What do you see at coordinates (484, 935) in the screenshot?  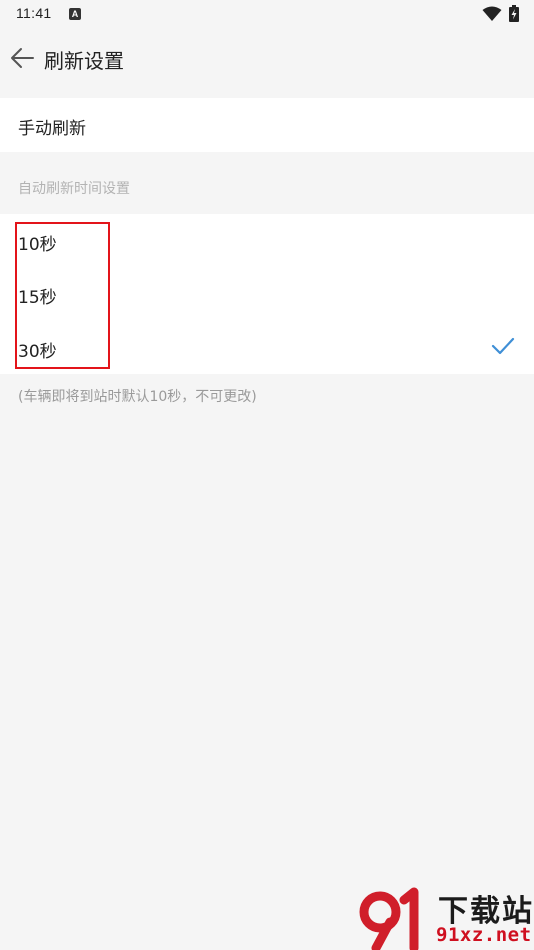 I see `watermark-url: 91xz.net` at bounding box center [484, 935].